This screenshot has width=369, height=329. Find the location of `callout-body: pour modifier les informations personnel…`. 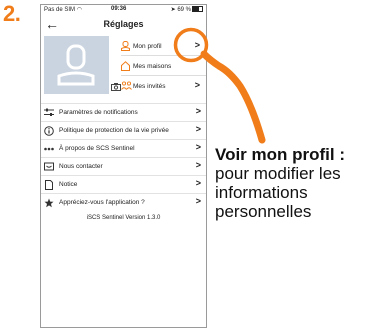

callout-body: pour modifier les informations personnel… is located at coordinates (278, 192).